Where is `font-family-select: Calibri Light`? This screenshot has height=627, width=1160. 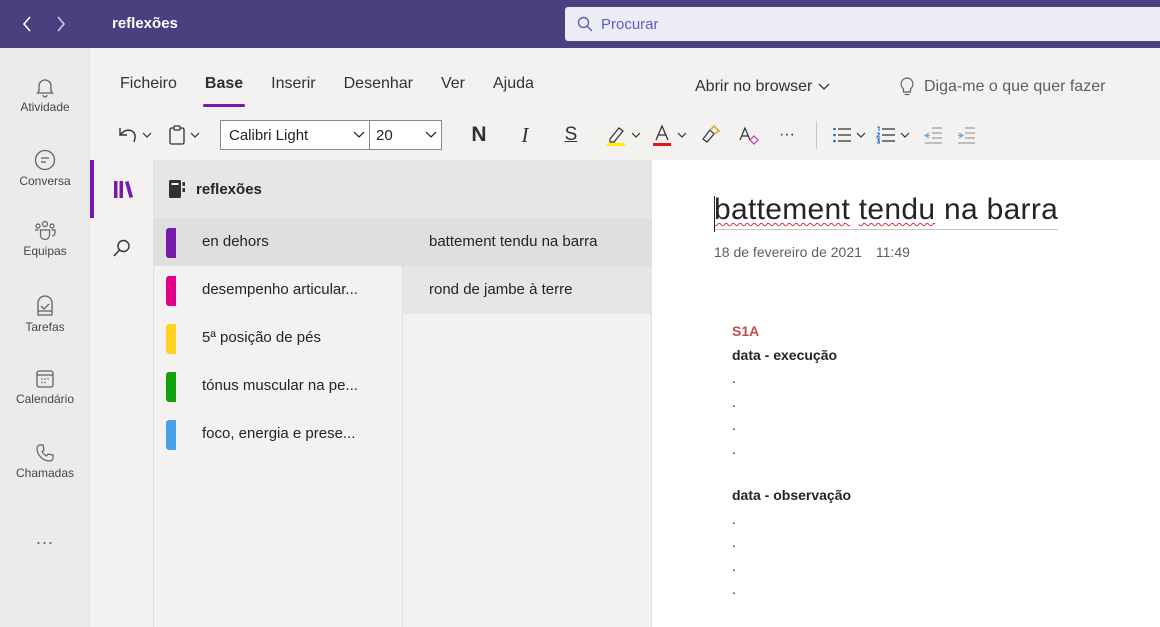
font-family-select: Calibri Light is located at coordinates (295, 135).